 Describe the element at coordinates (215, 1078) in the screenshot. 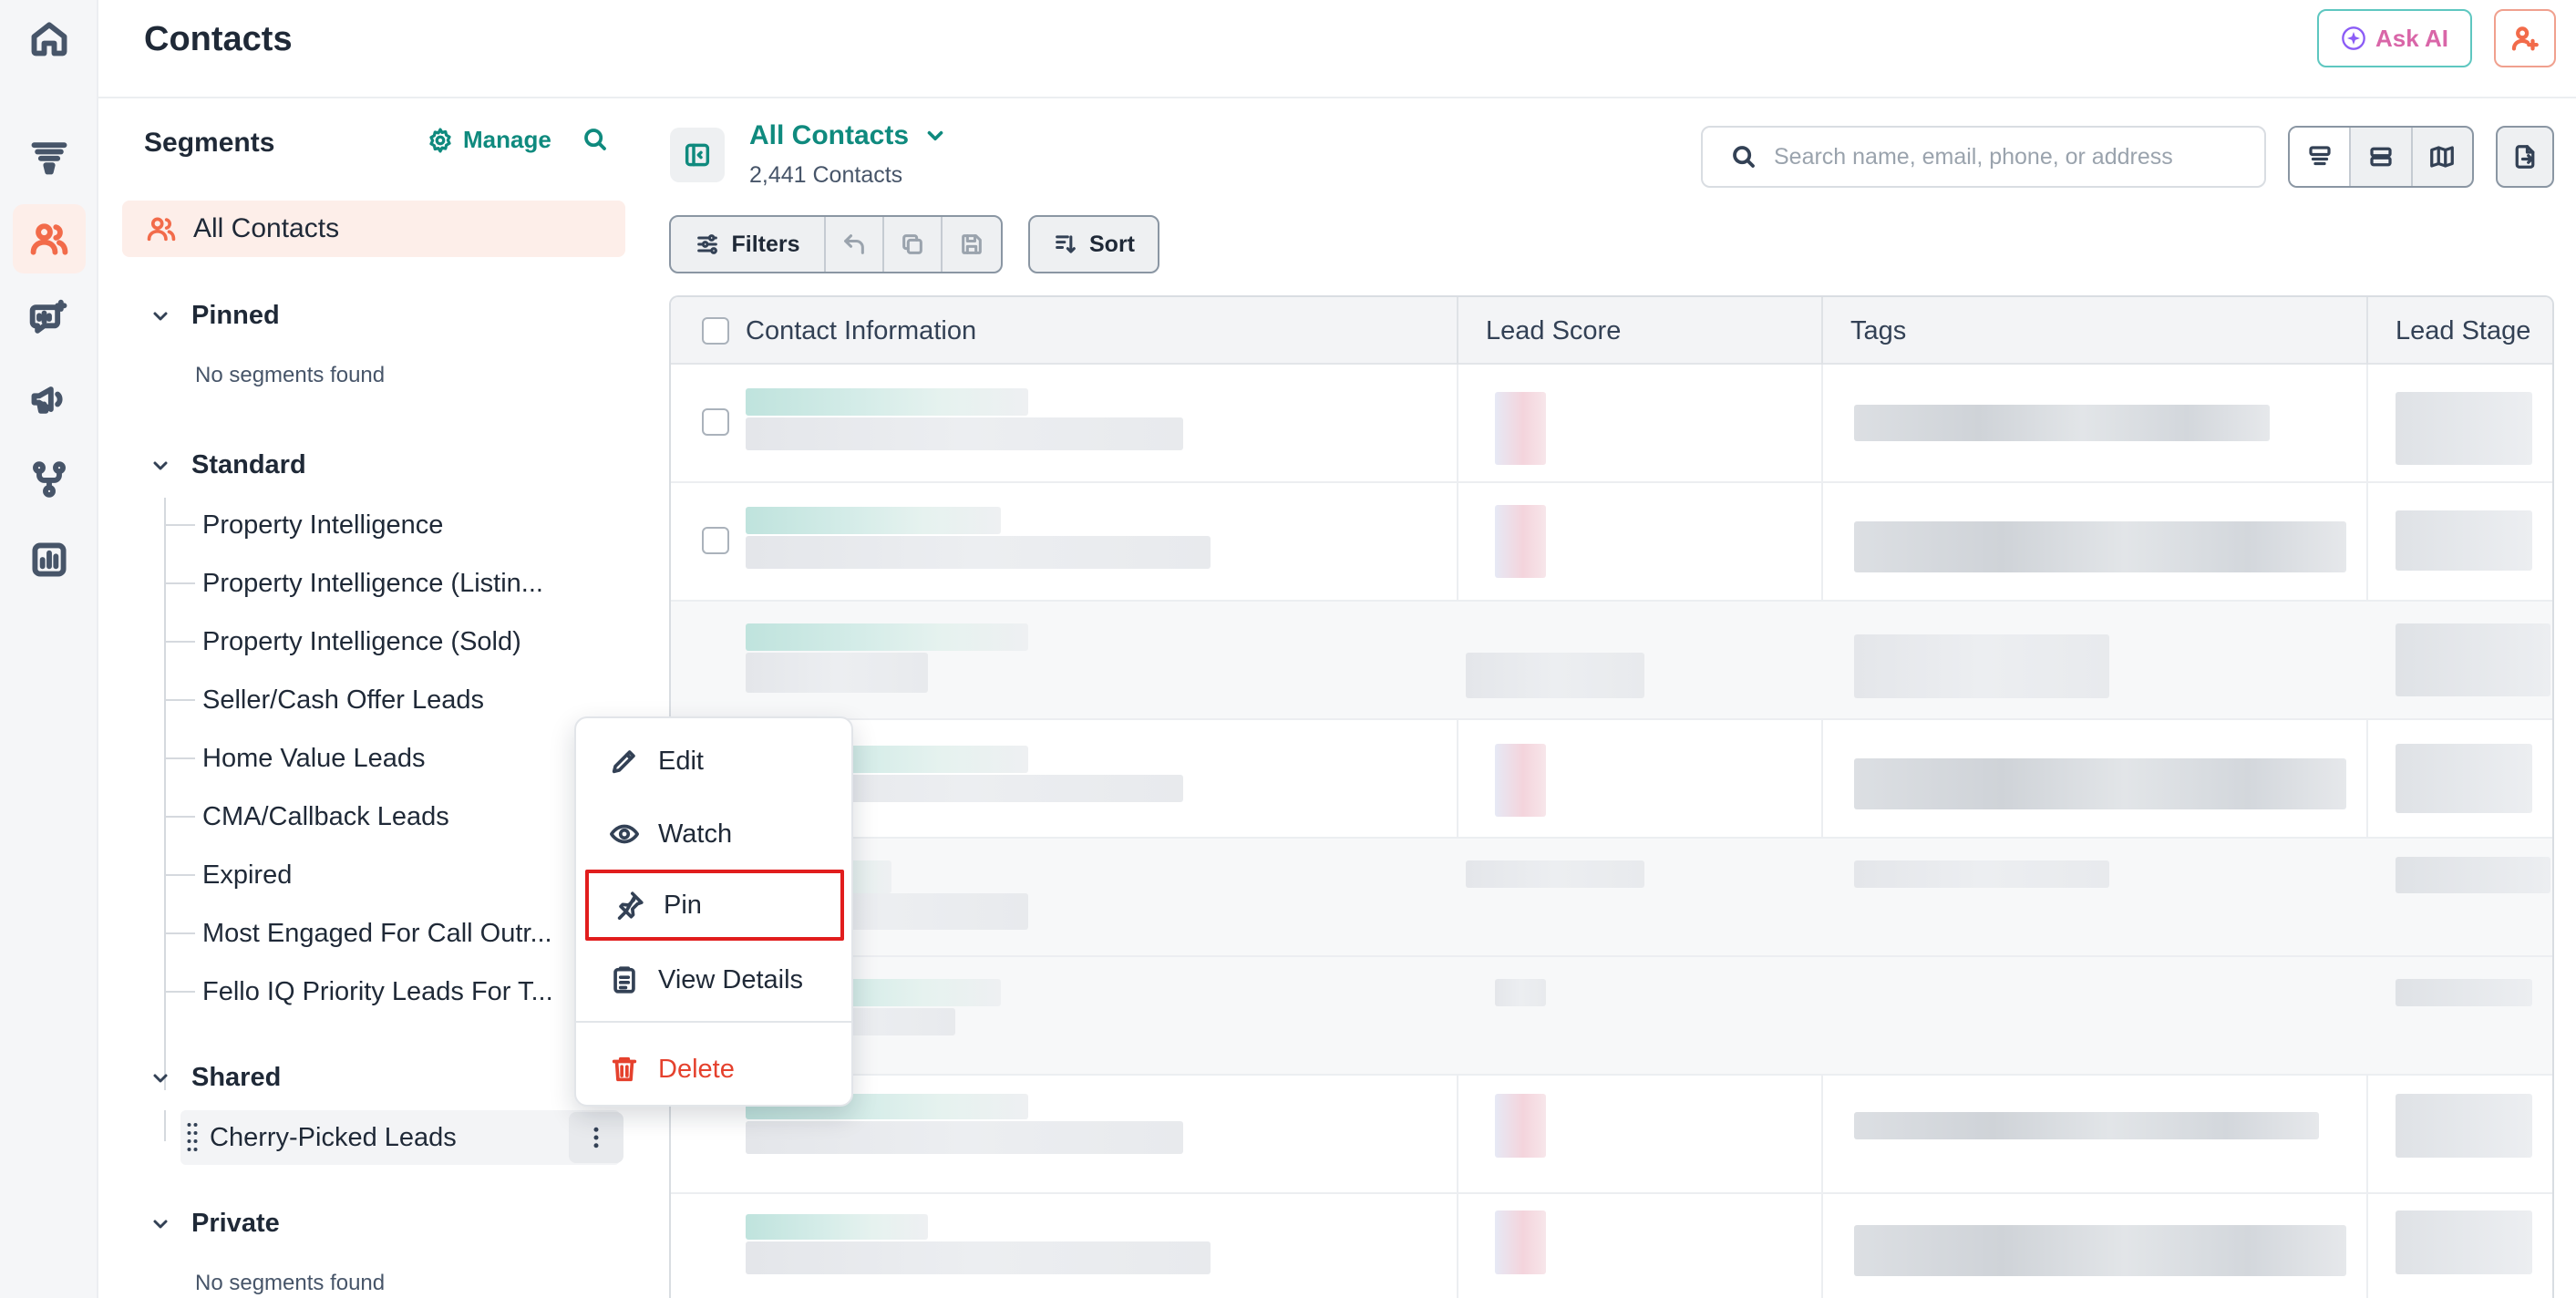

I see `shared-group-toggle: Shared` at that location.